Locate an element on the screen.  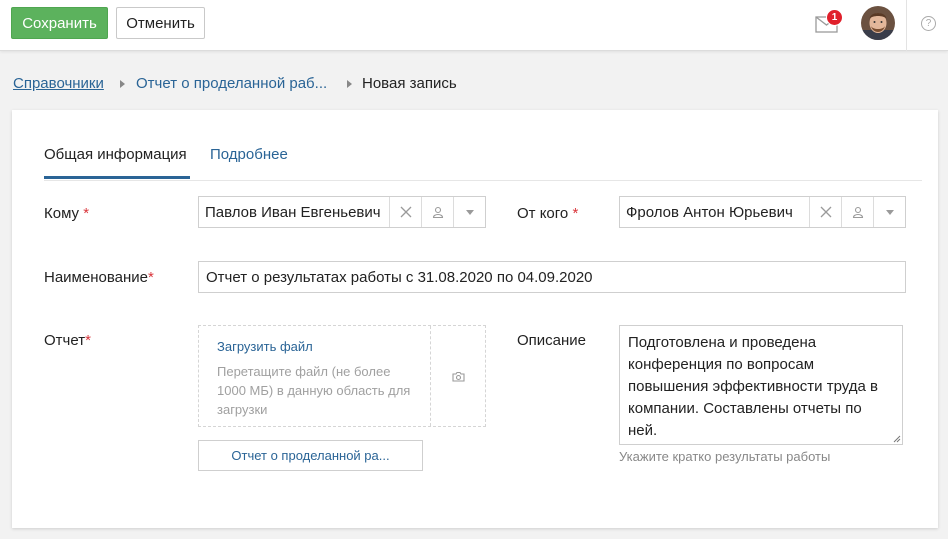
cancel-button: Отменить is located at coordinates (160, 23).